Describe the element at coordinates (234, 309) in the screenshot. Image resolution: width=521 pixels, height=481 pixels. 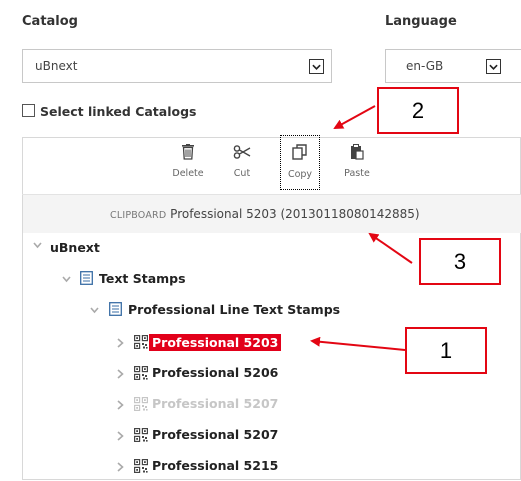
I see `tree-item-professional-line: Professional Line Text Stamps` at that location.